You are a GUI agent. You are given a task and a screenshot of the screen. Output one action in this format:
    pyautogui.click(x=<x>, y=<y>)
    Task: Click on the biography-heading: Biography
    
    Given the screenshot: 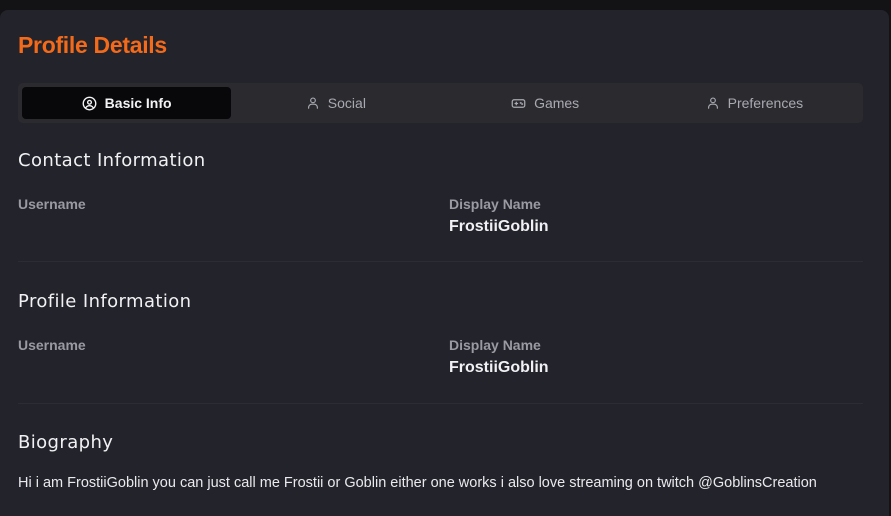 What is the action you would take?
    pyautogui.click(x=66, y=442)
    